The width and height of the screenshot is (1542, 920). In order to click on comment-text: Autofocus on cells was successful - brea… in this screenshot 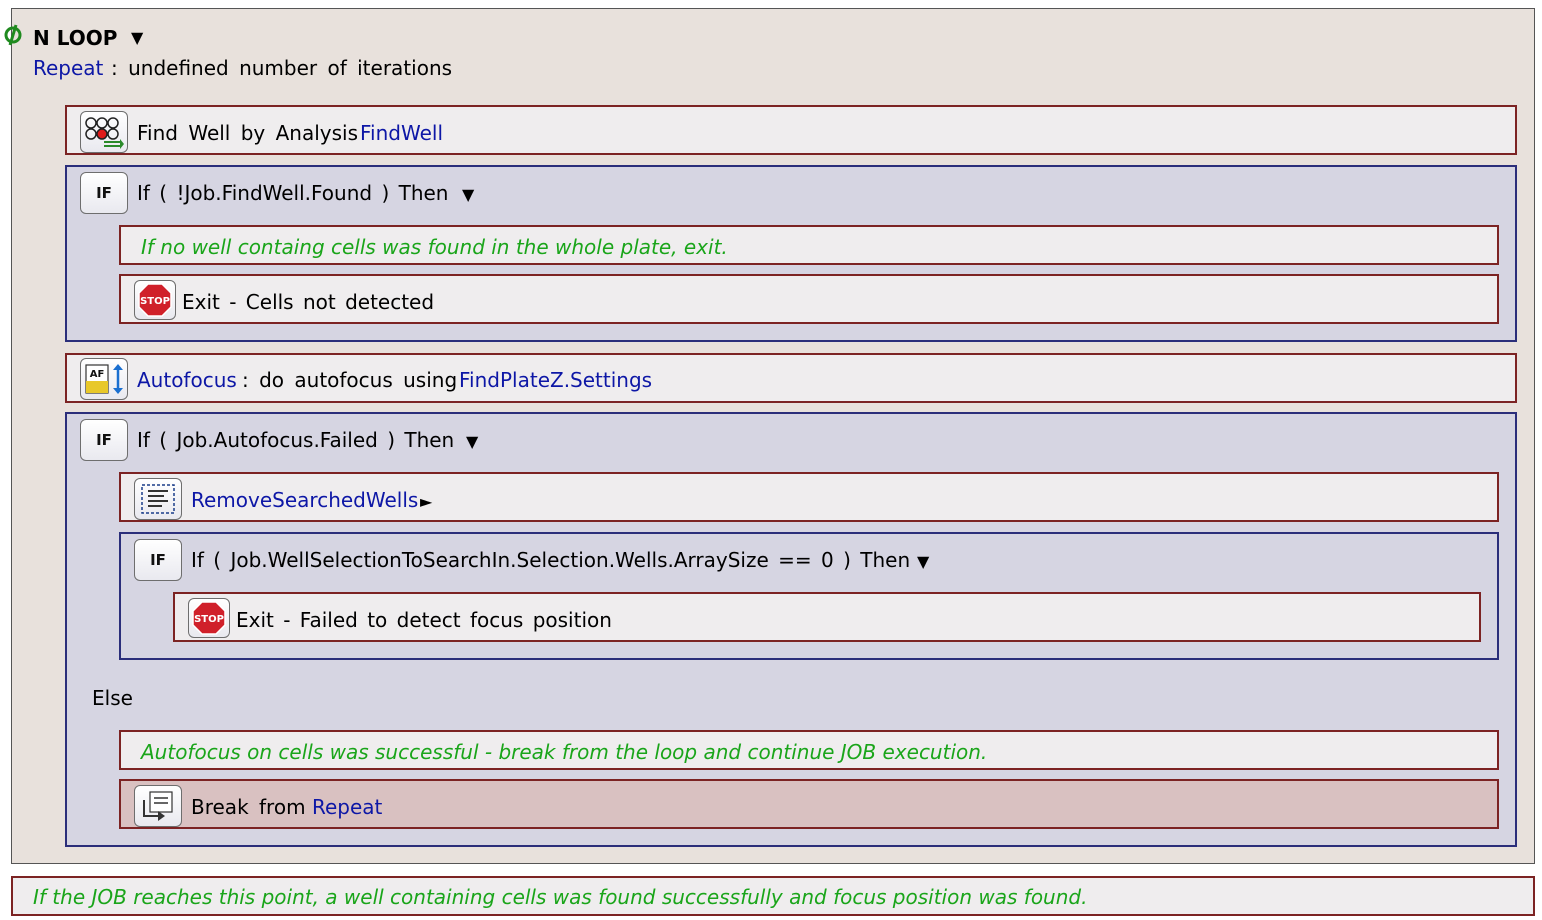, I will do `click(564, 752)`.